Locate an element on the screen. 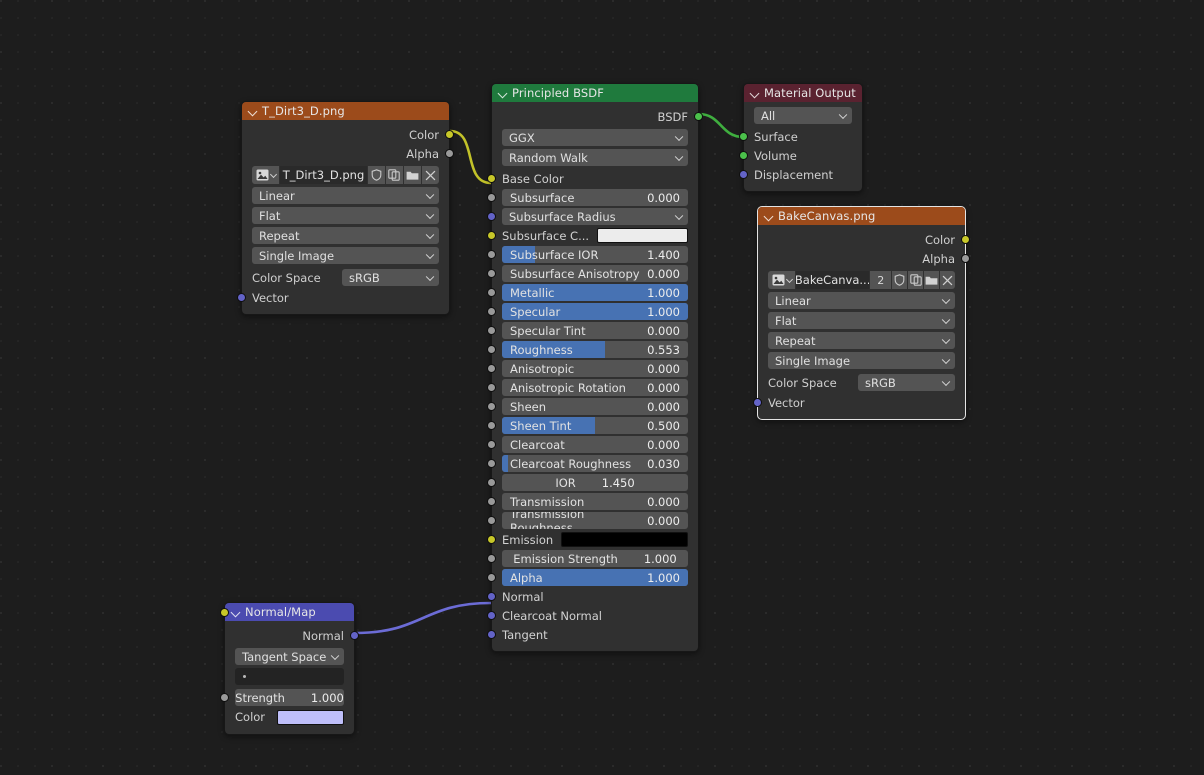  specular-tint-slider: Specular Tint 0.000 is located at coordinates (595, 330).